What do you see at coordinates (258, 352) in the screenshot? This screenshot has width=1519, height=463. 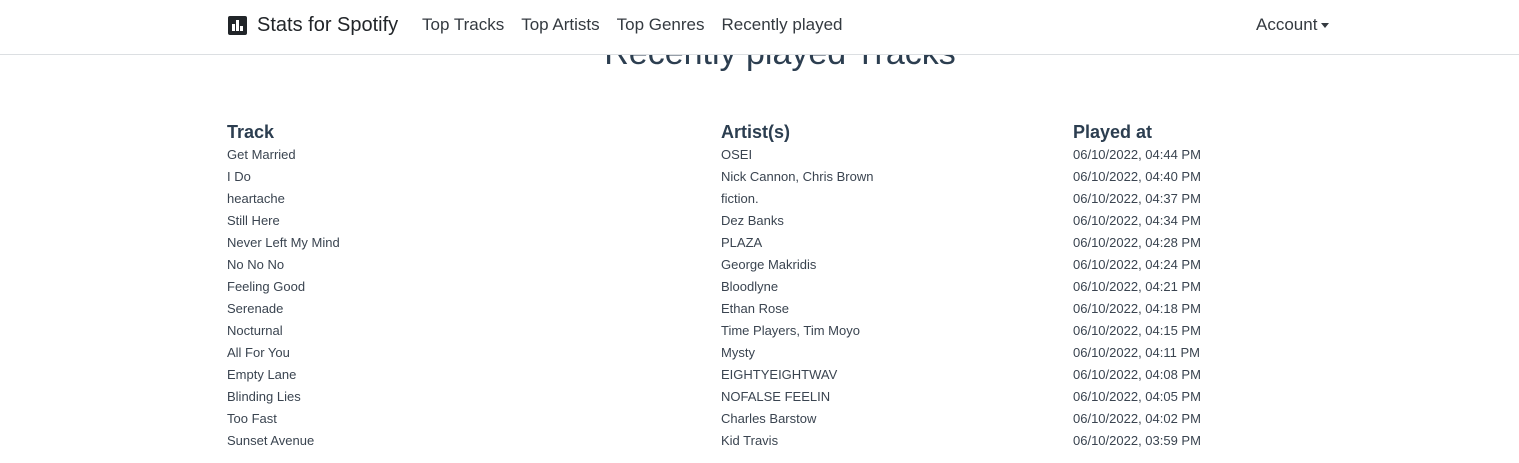 I see `track-cell: All For You` at bounding box center [258, 352].